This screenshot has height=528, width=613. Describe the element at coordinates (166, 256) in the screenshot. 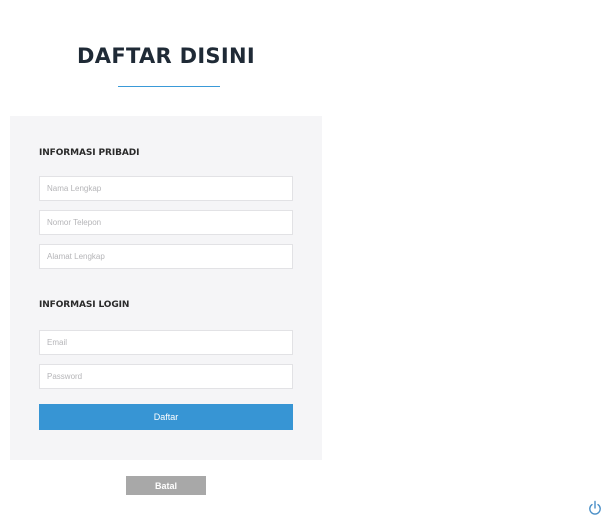

I see `address-field` at that location.